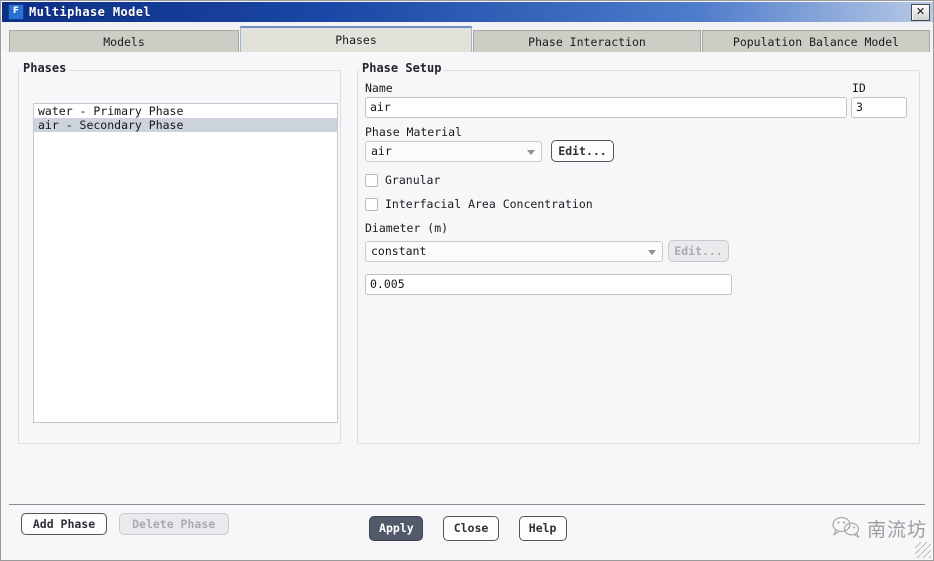 The width and height of the screenshot is (934, 561). What do you see at coordinates (467, 12) in the screenshot?
I see `title-bar: F Multiphase Model ✕` at bounding box center [467, 12].